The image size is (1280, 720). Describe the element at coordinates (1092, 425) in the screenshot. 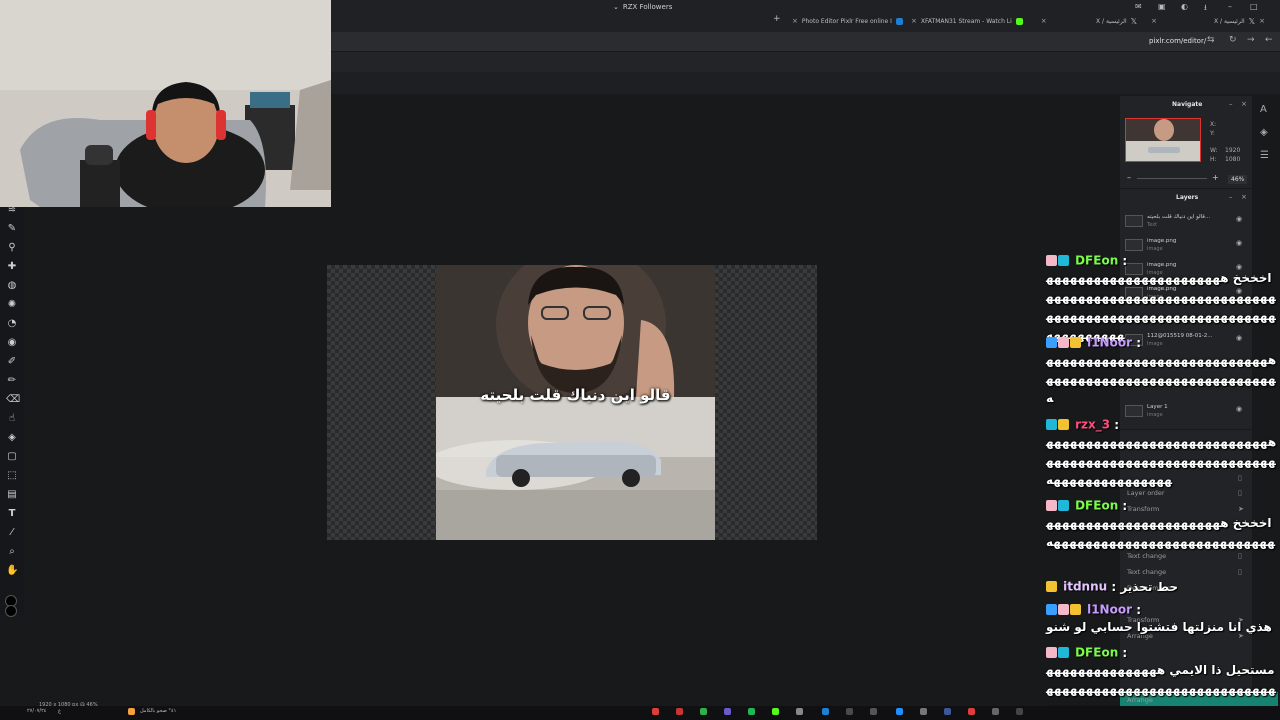

I see `chat-username: rzx_3` at that location.